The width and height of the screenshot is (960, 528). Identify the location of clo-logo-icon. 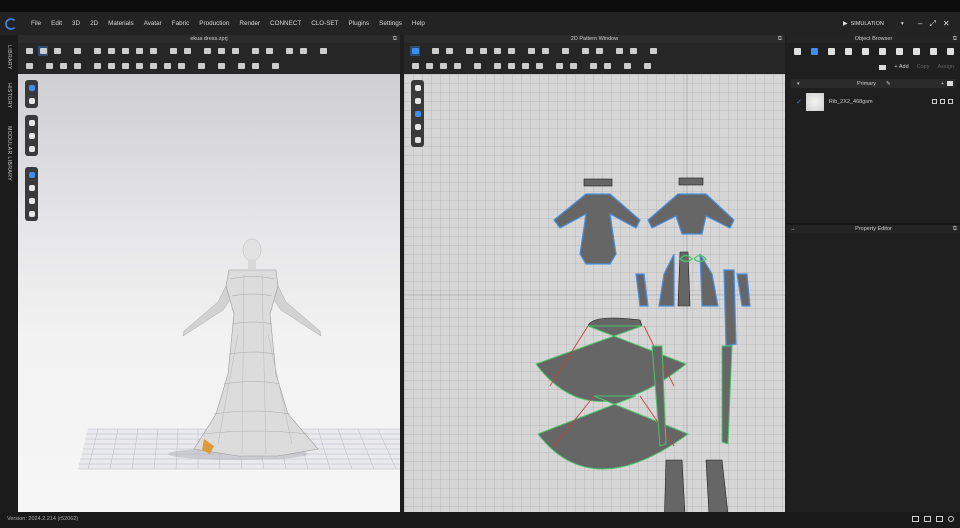
(11, 23).